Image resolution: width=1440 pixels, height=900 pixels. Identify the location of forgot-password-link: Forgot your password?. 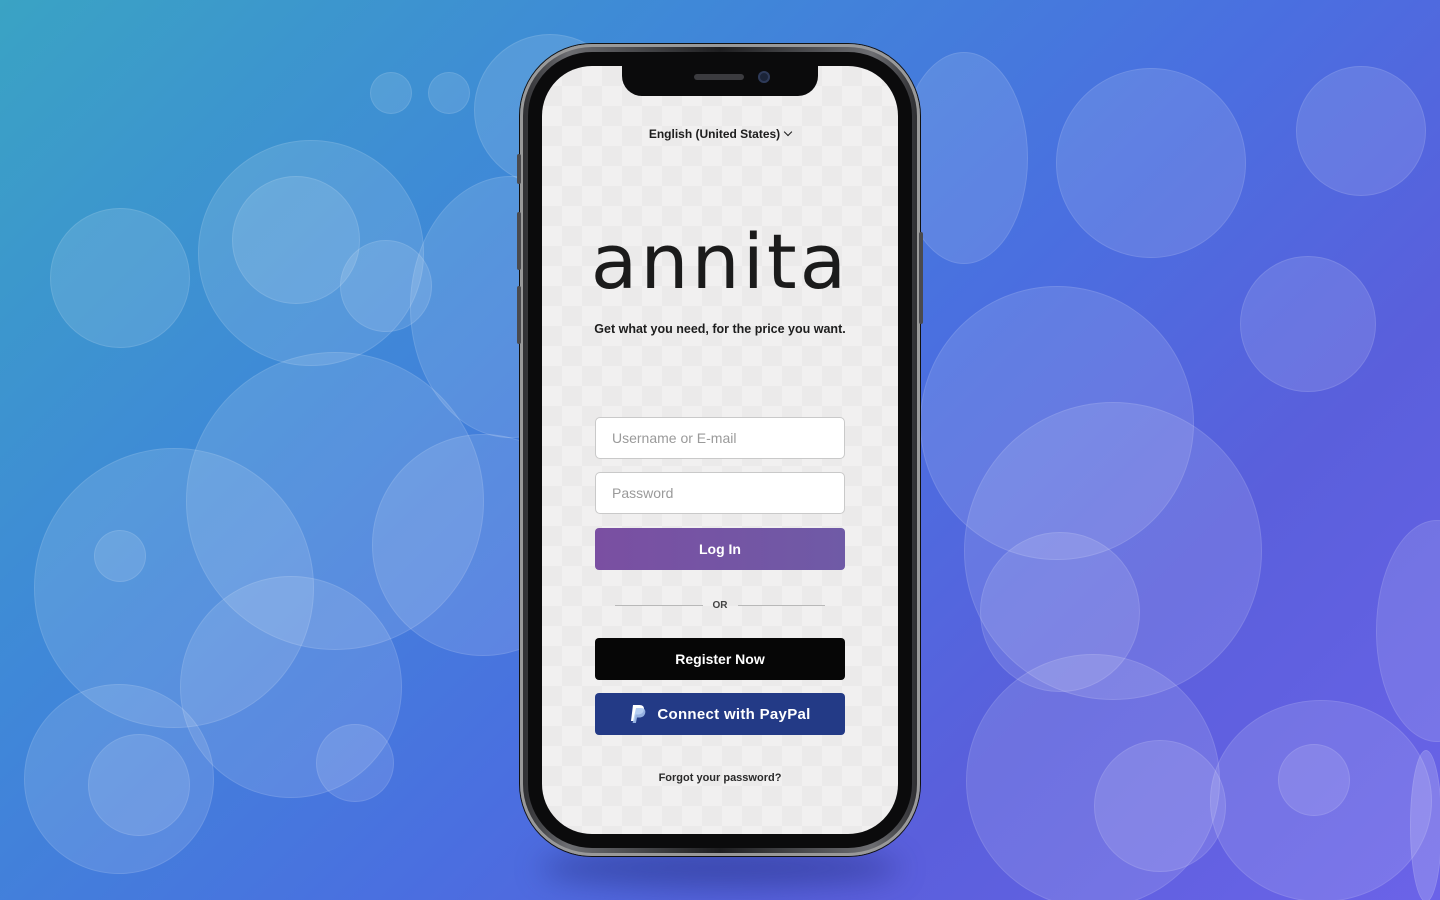
(720, 778).